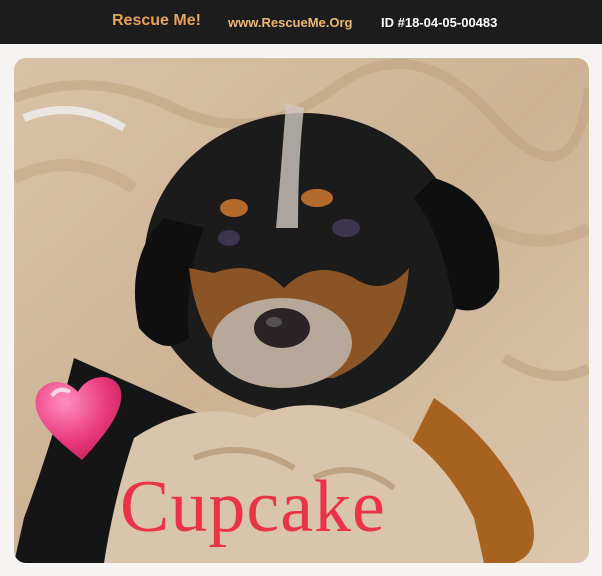  I want to click on nose, so click(282, 328).